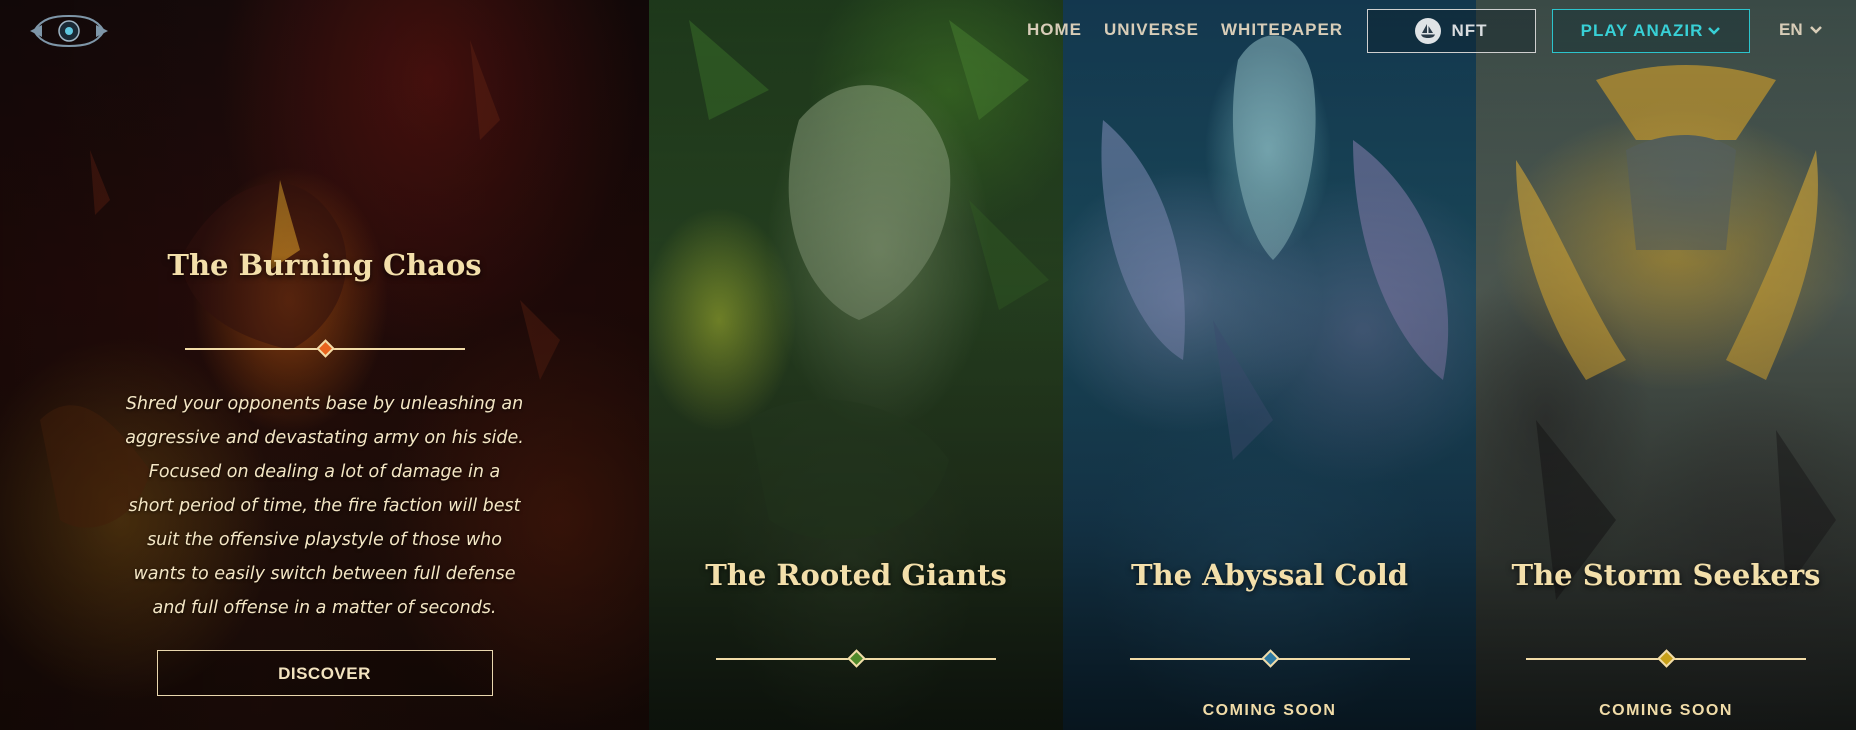 The image size is (1856, 730). I want to click on faction-title: The Burning Chaos, so click(324, 265).